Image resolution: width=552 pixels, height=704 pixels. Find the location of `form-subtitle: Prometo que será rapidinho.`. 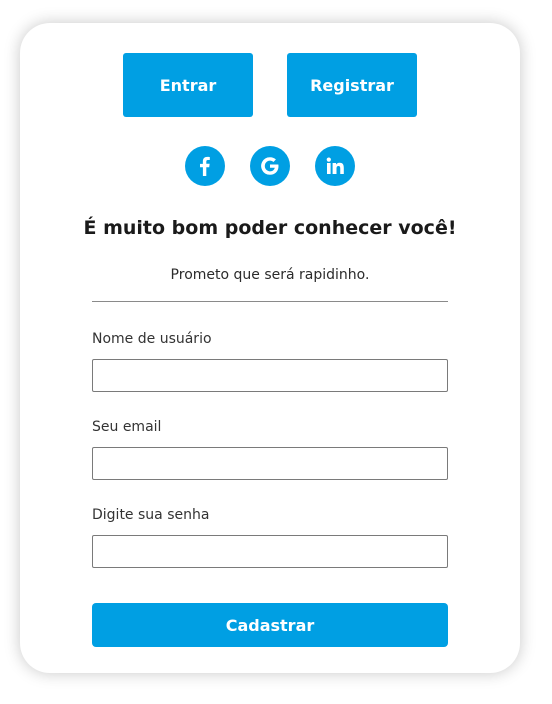

form-subtitle: Prometo que será rapidinho. is located at coordinates (270, 275).